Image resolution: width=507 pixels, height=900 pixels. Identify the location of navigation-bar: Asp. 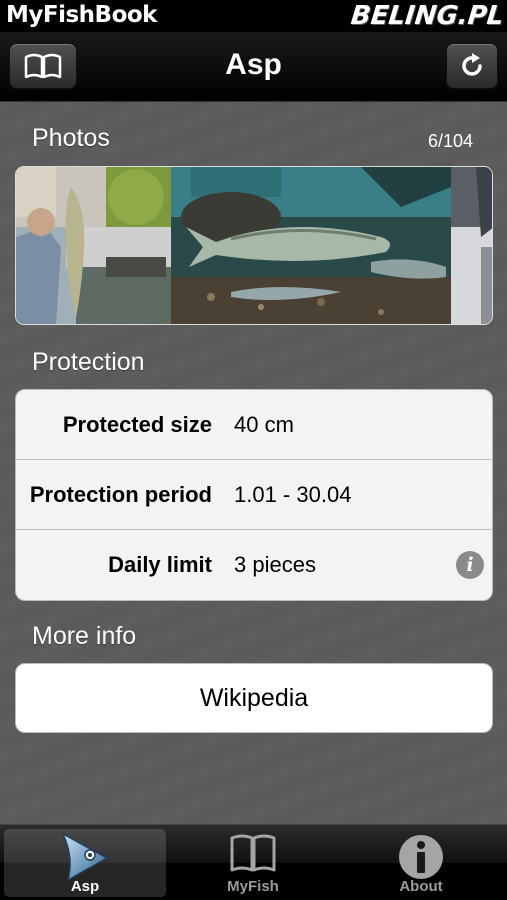
(253, 67).